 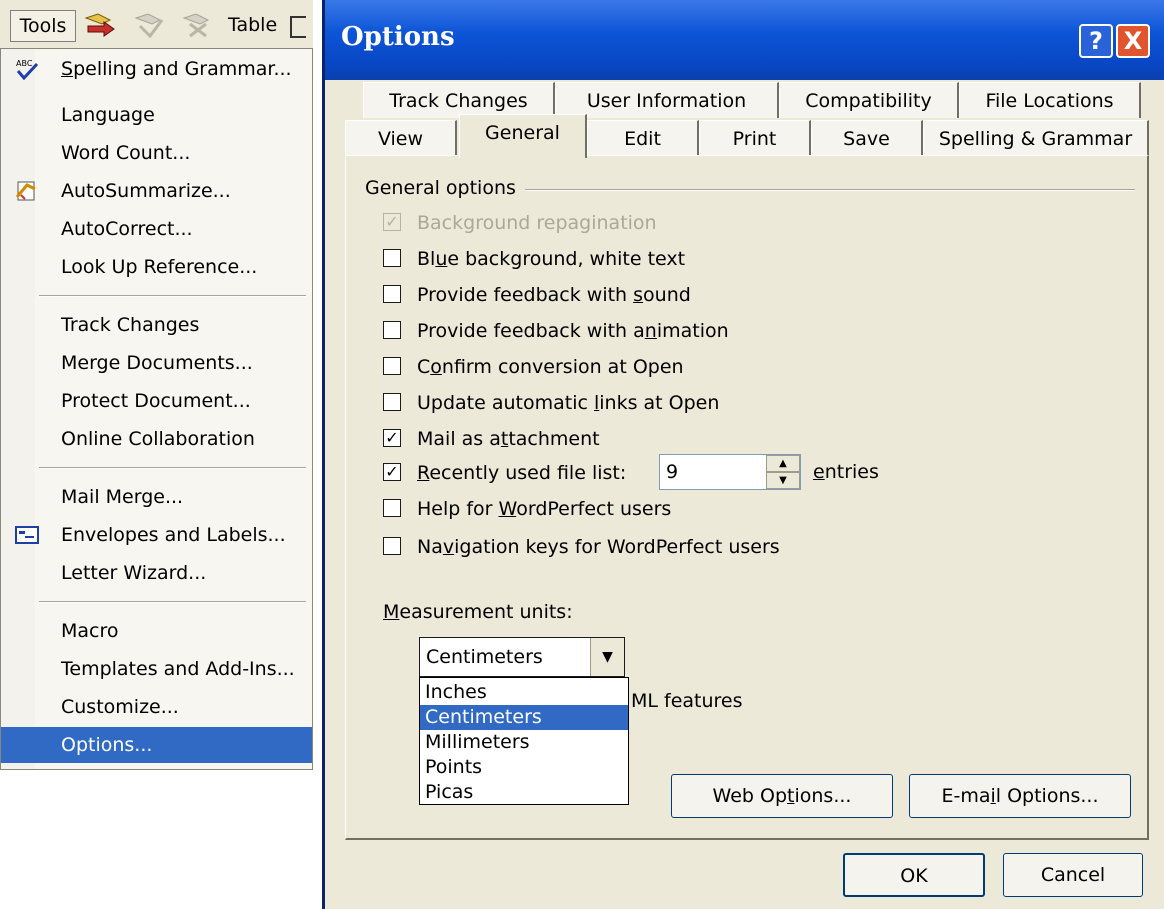 I want to click on tab-label: View, so click(x=400, y=139).